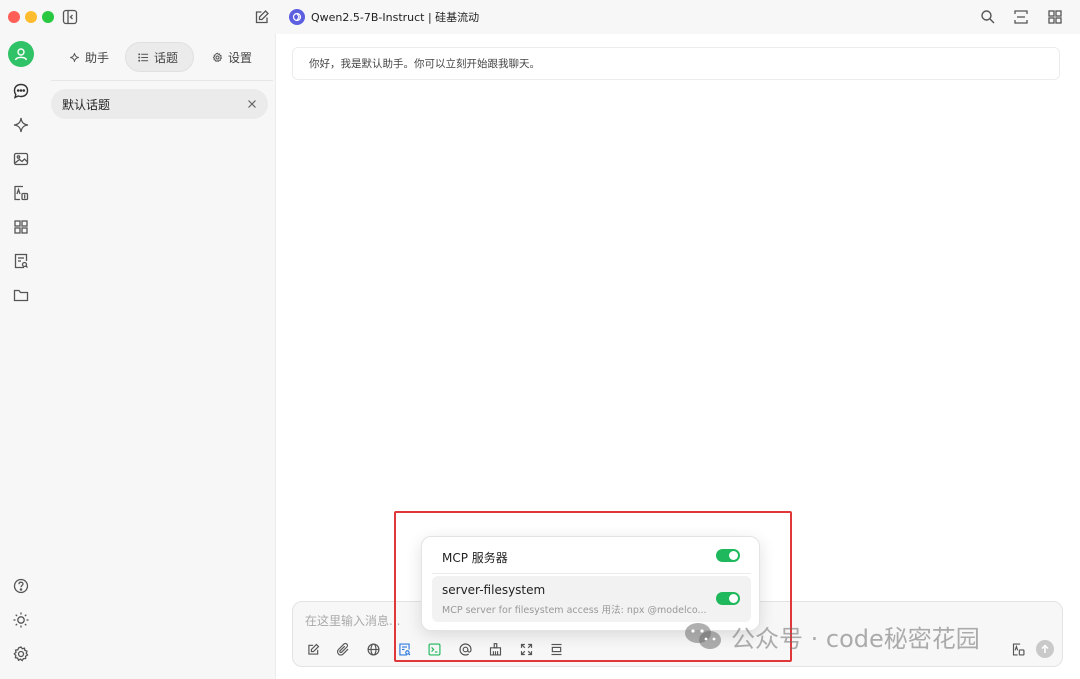 The image size is (1080, 679). I want to click on arrow-up-icon, so click(1045, 649).